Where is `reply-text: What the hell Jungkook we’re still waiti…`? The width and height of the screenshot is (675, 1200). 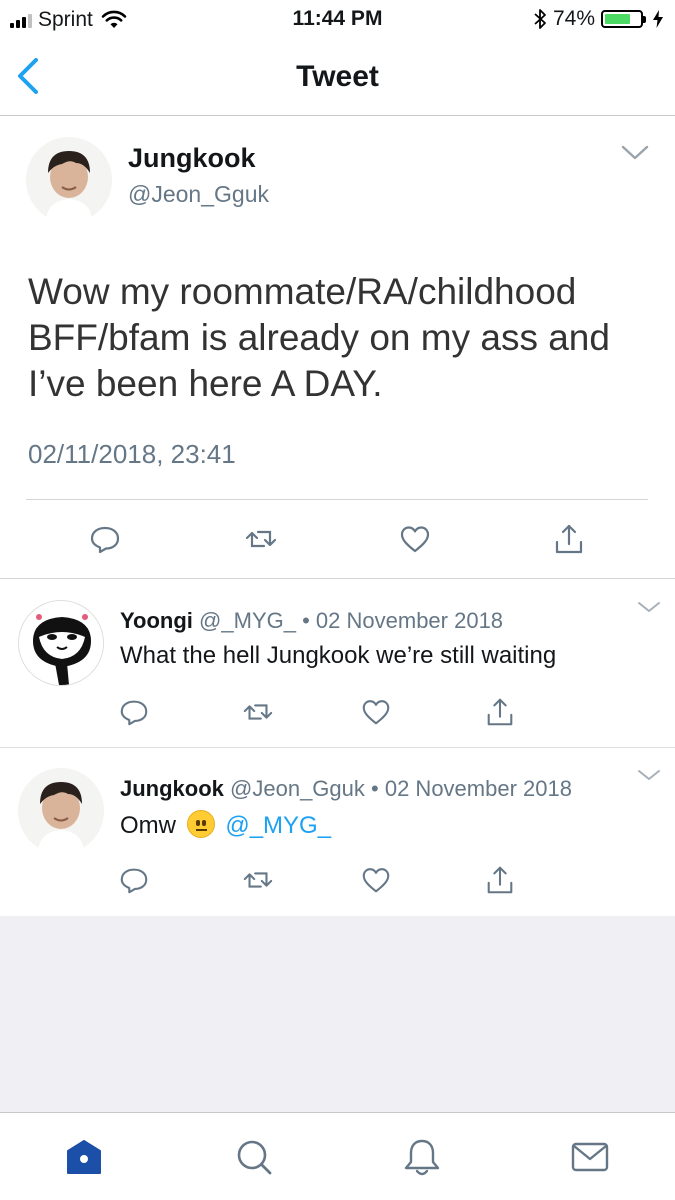 reply-text: What the hell Jungkook we’re still waiti… is located at coordinates (338, 655).